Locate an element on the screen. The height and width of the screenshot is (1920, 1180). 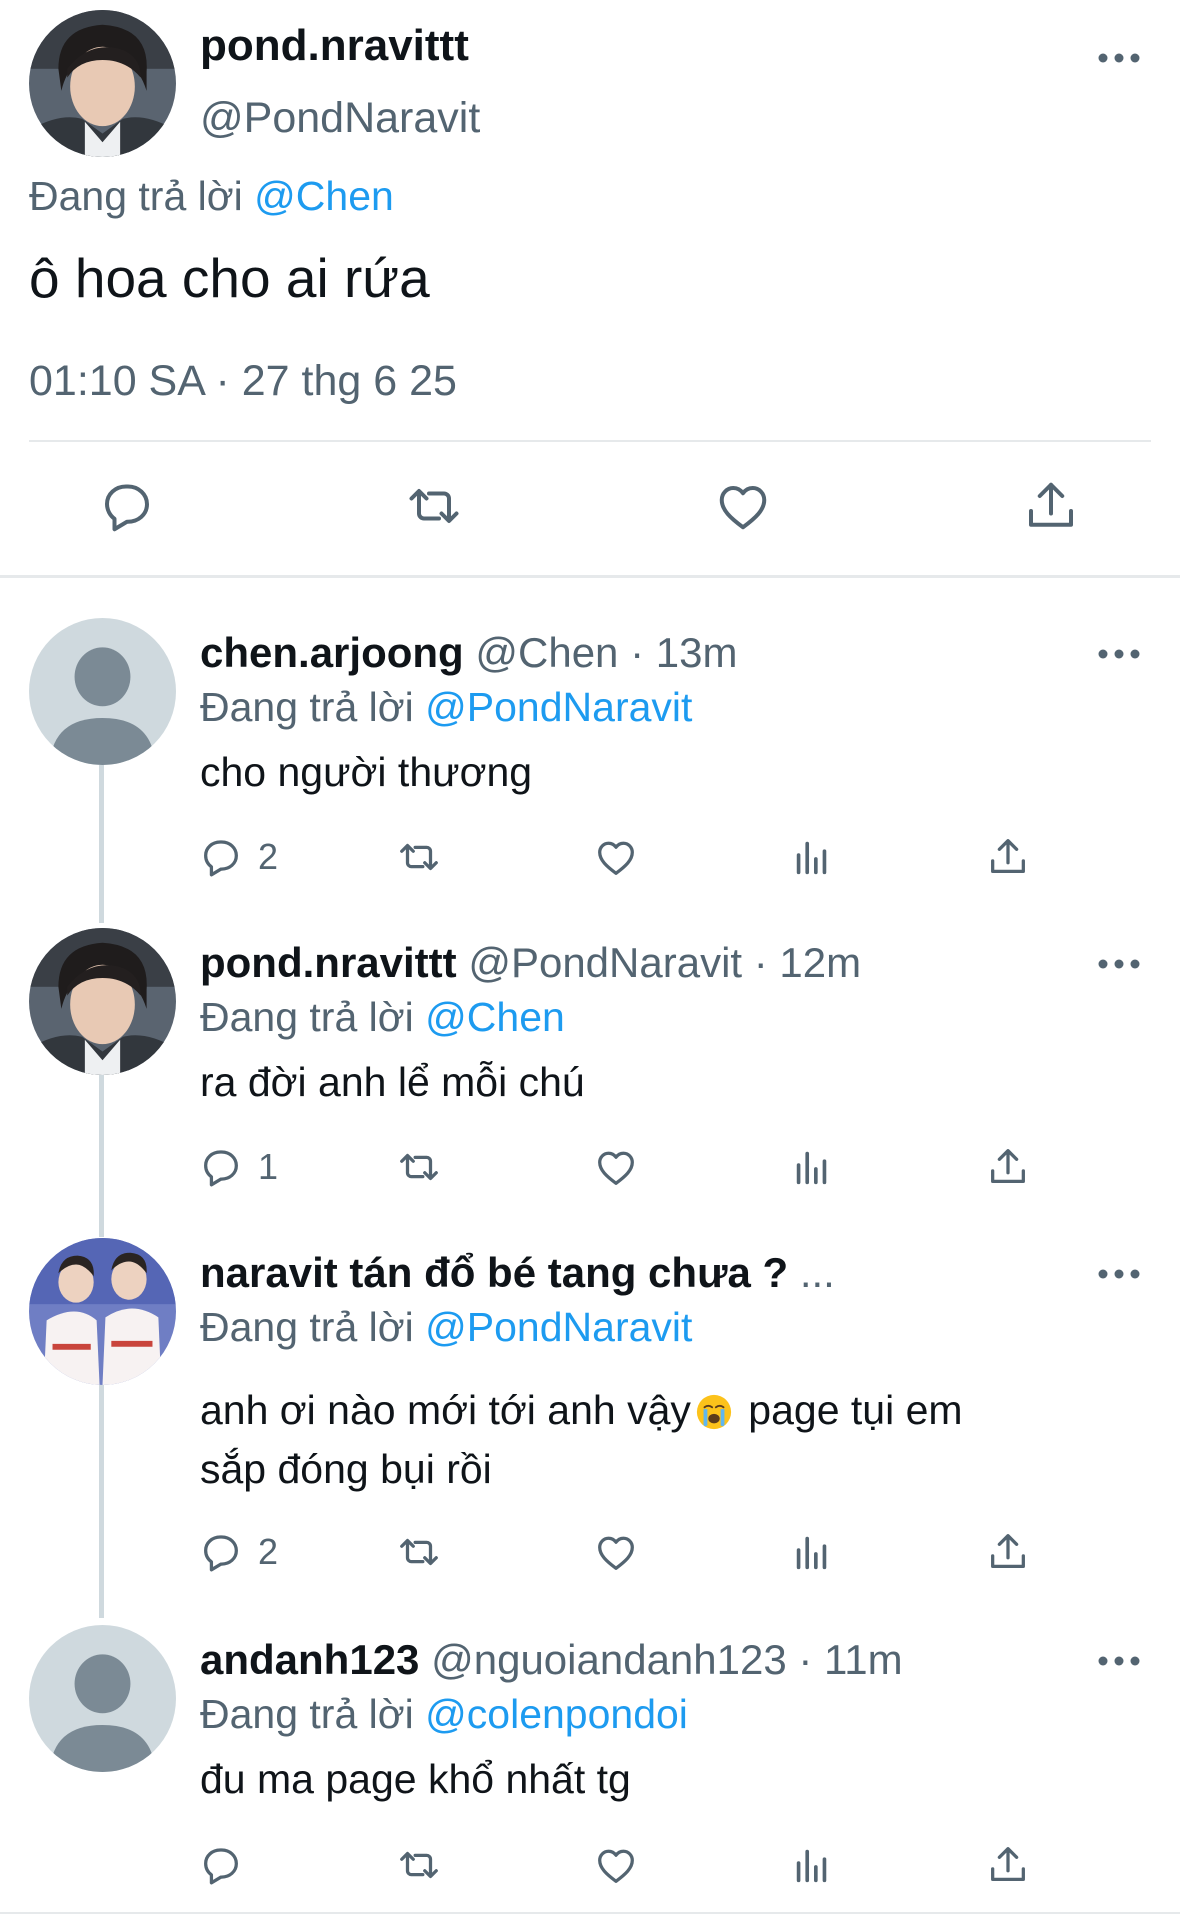
reply-button: 1 is located at coordinates (238, 1167).